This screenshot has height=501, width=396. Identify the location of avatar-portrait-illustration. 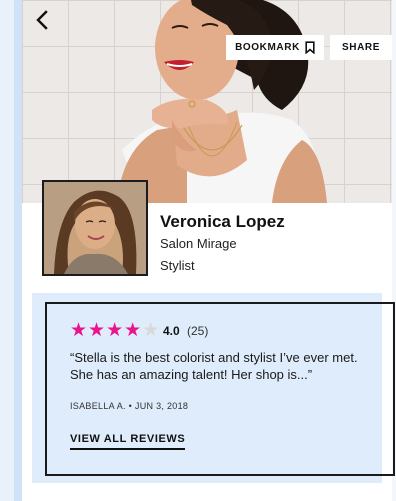
(95, 228).